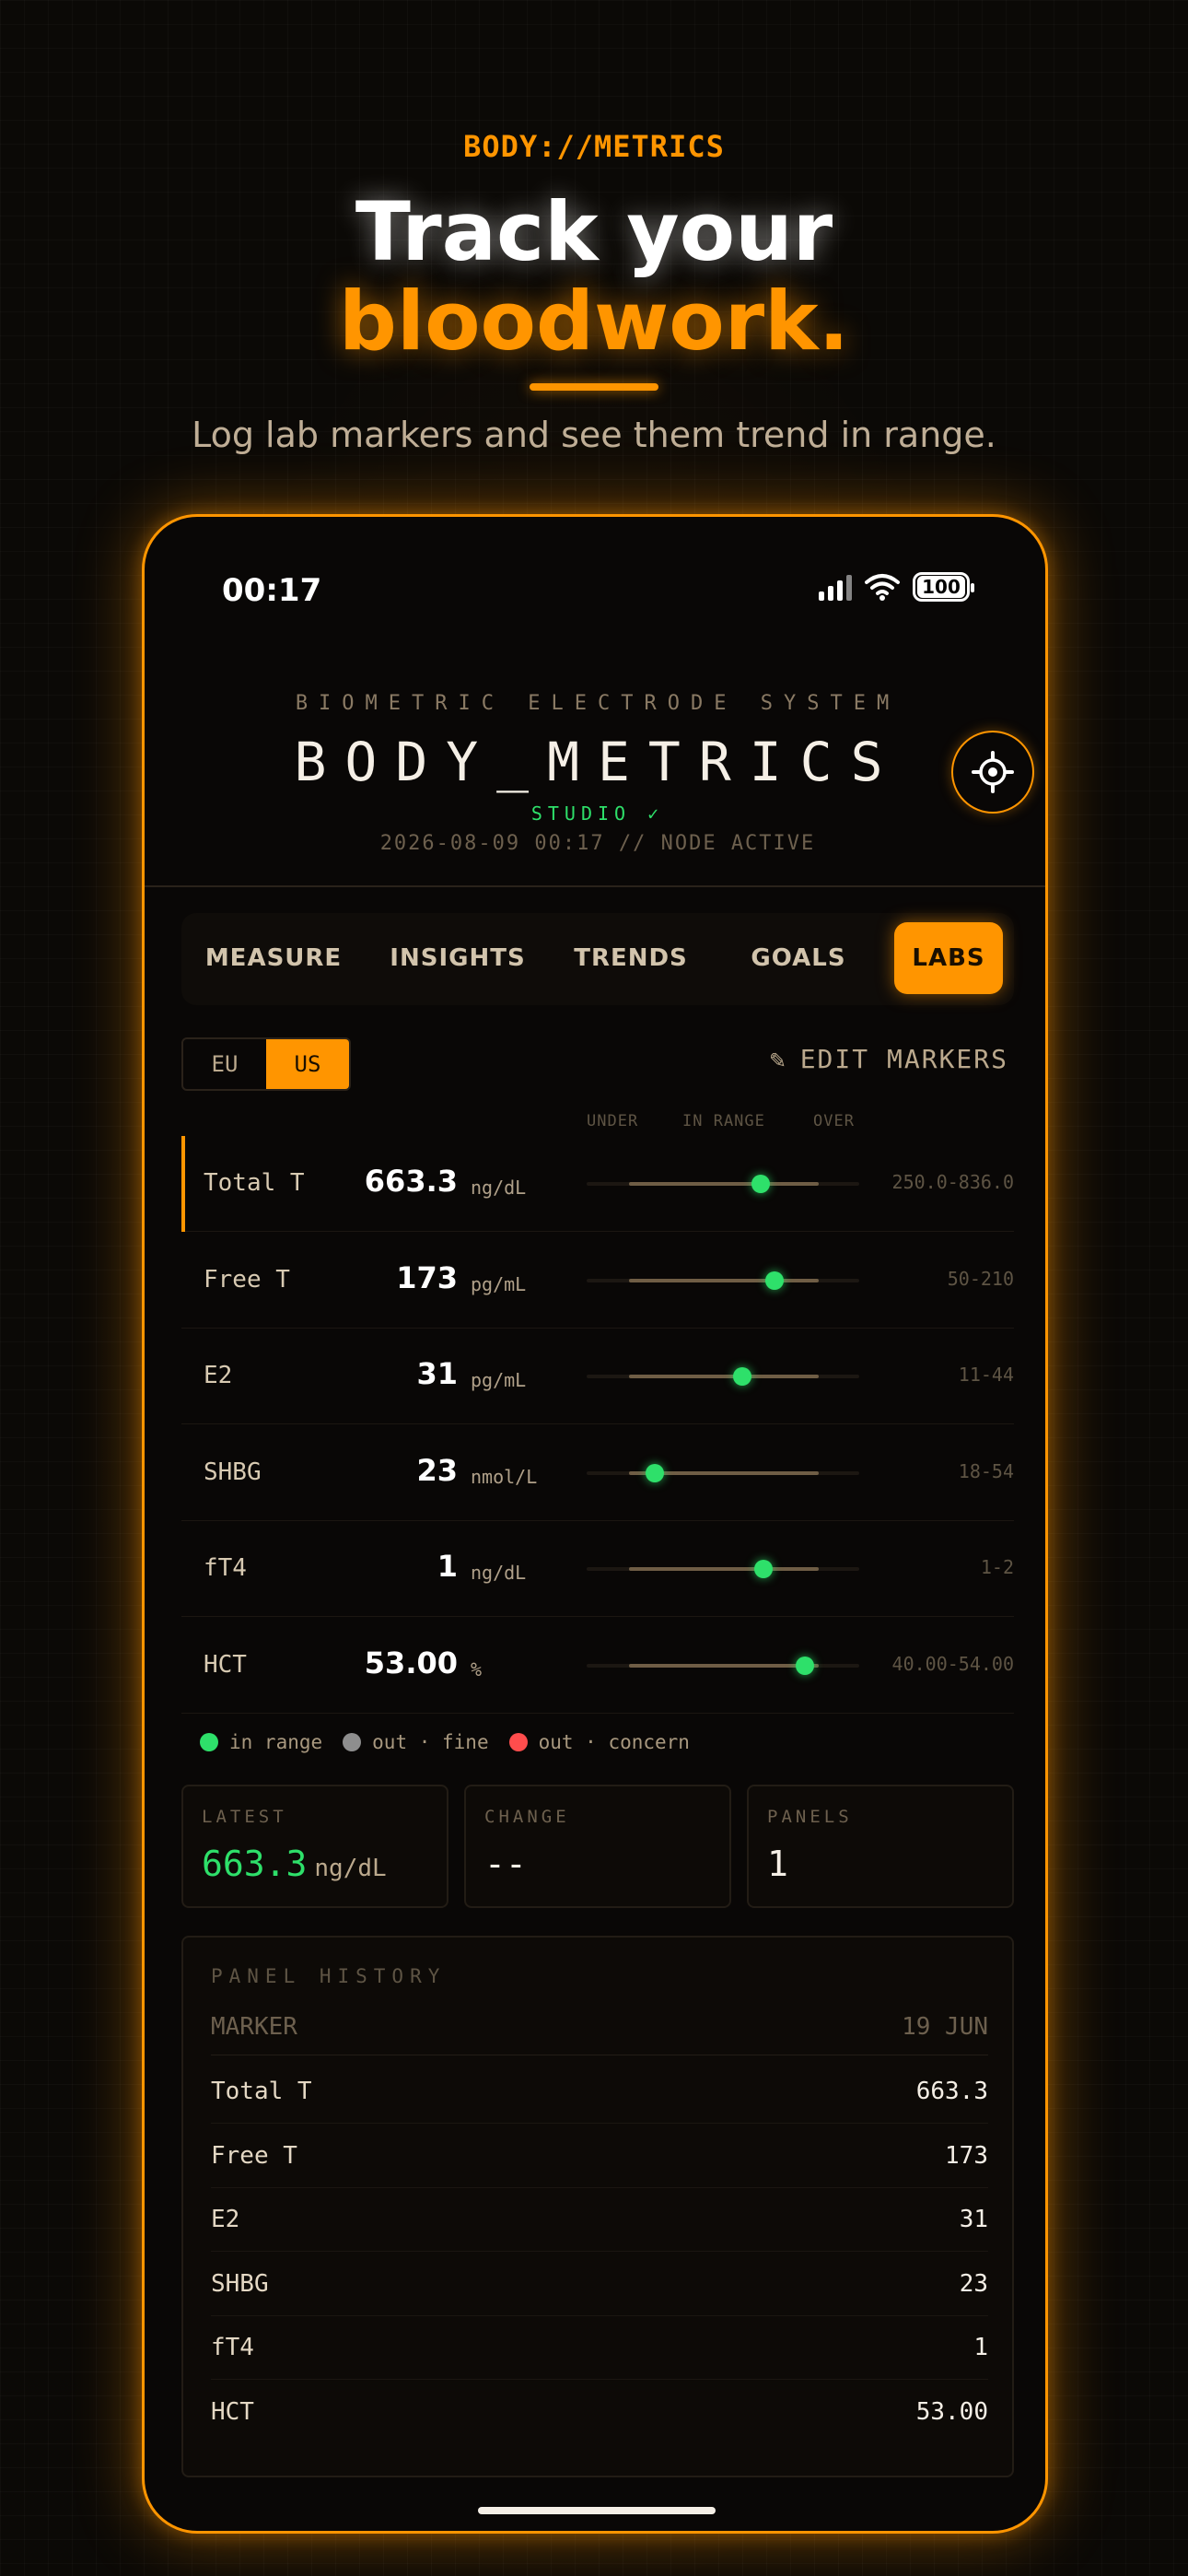 The height and width of the screenshot is (2576, 1188). I want to click on legend-dot-red, so click(518, 1742).